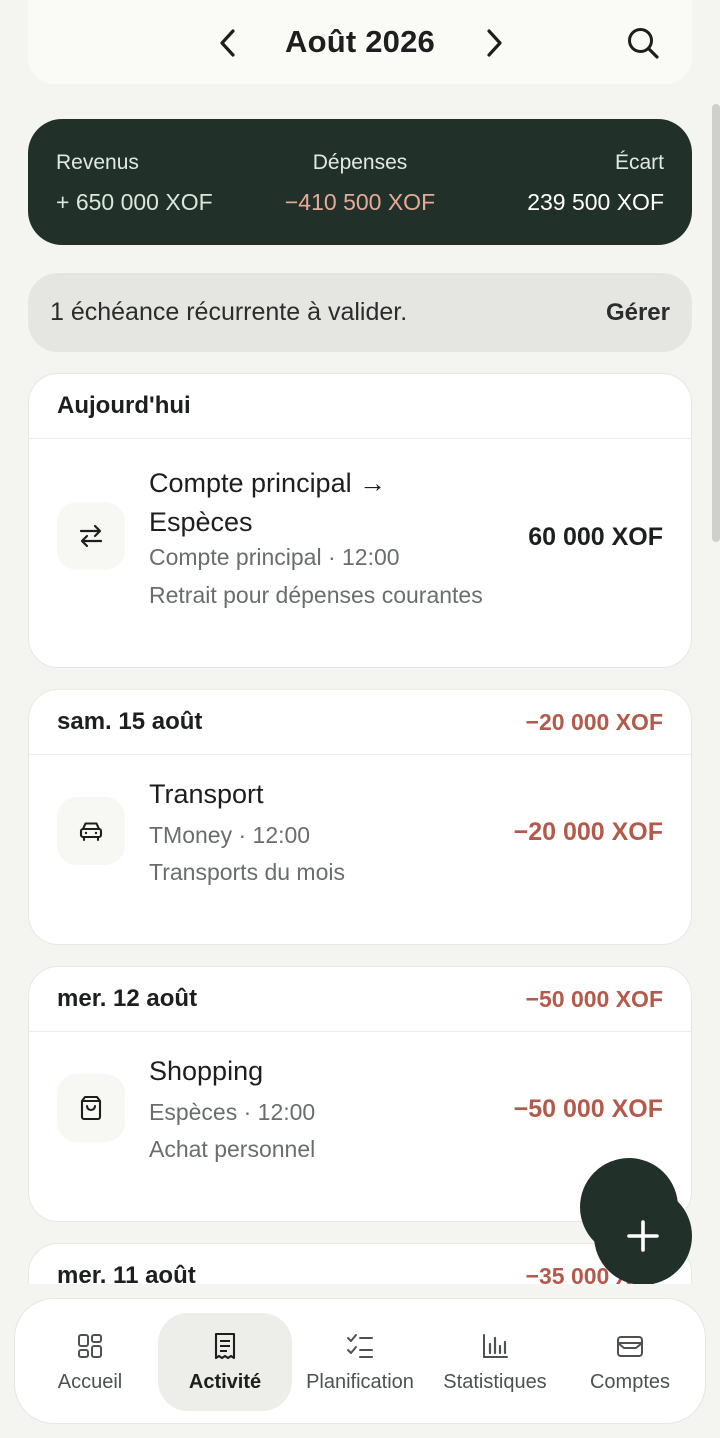 Image resolution: width=720 pixels, height=1438 pixels. Describe the element at coordinates (638, 313) in the screenshot. I see `manage-button: Gérer` at that location.